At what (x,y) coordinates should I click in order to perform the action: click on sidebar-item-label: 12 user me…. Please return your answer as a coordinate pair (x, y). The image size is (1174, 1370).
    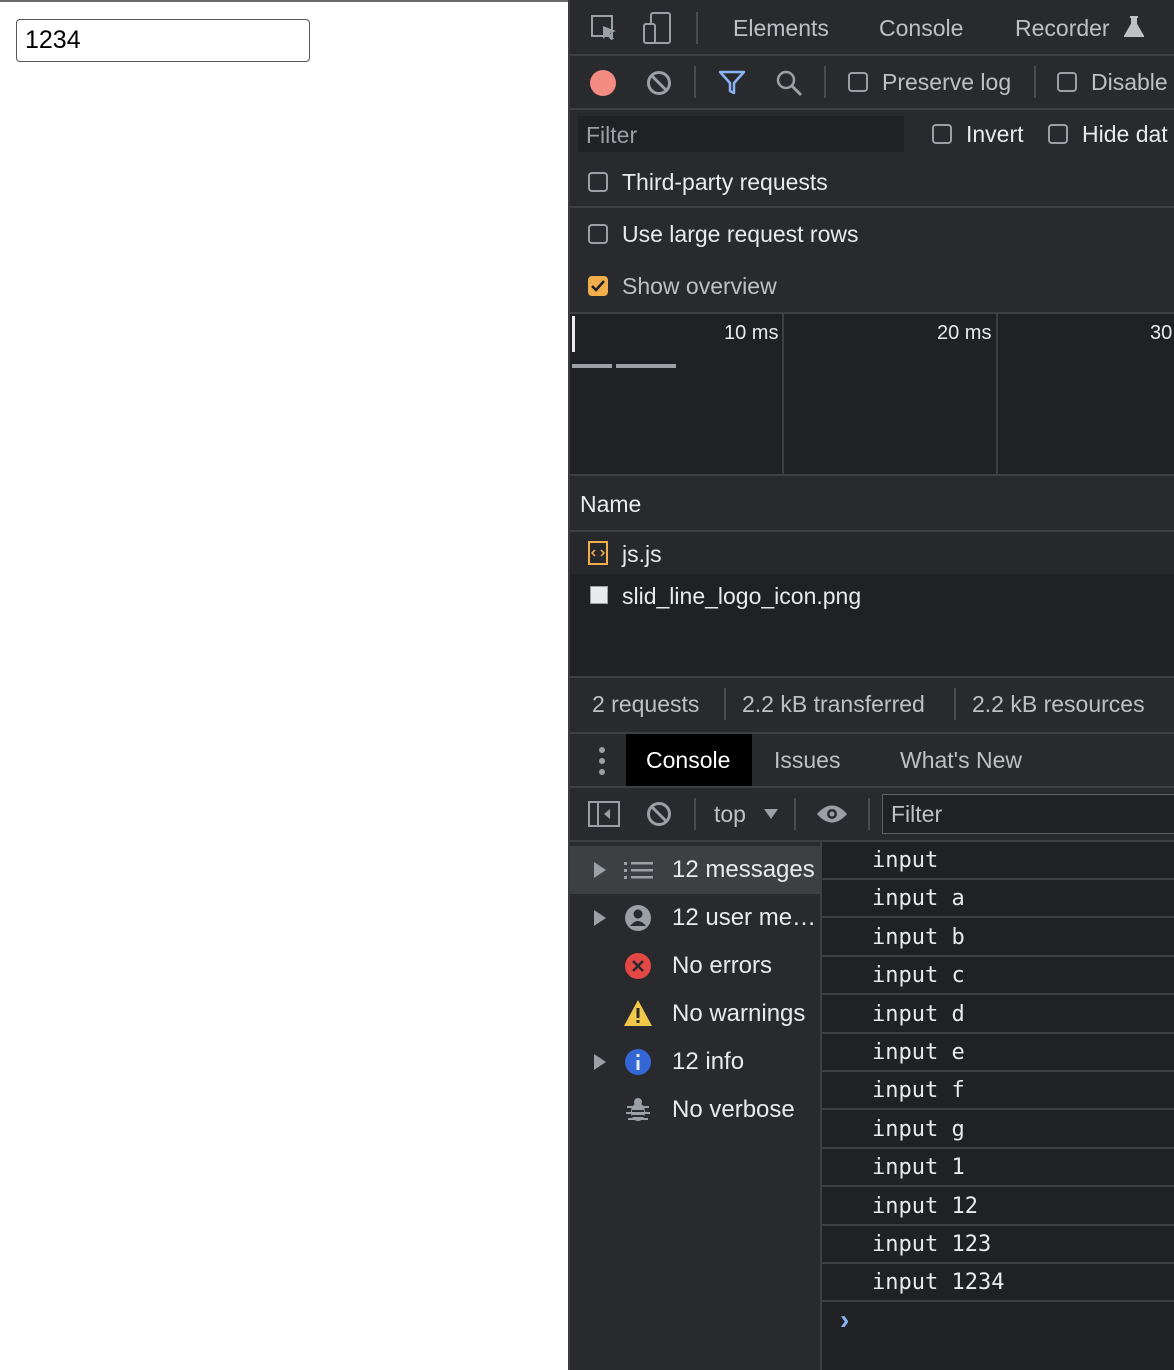
    Looking at the image, I should click on (744, 917).